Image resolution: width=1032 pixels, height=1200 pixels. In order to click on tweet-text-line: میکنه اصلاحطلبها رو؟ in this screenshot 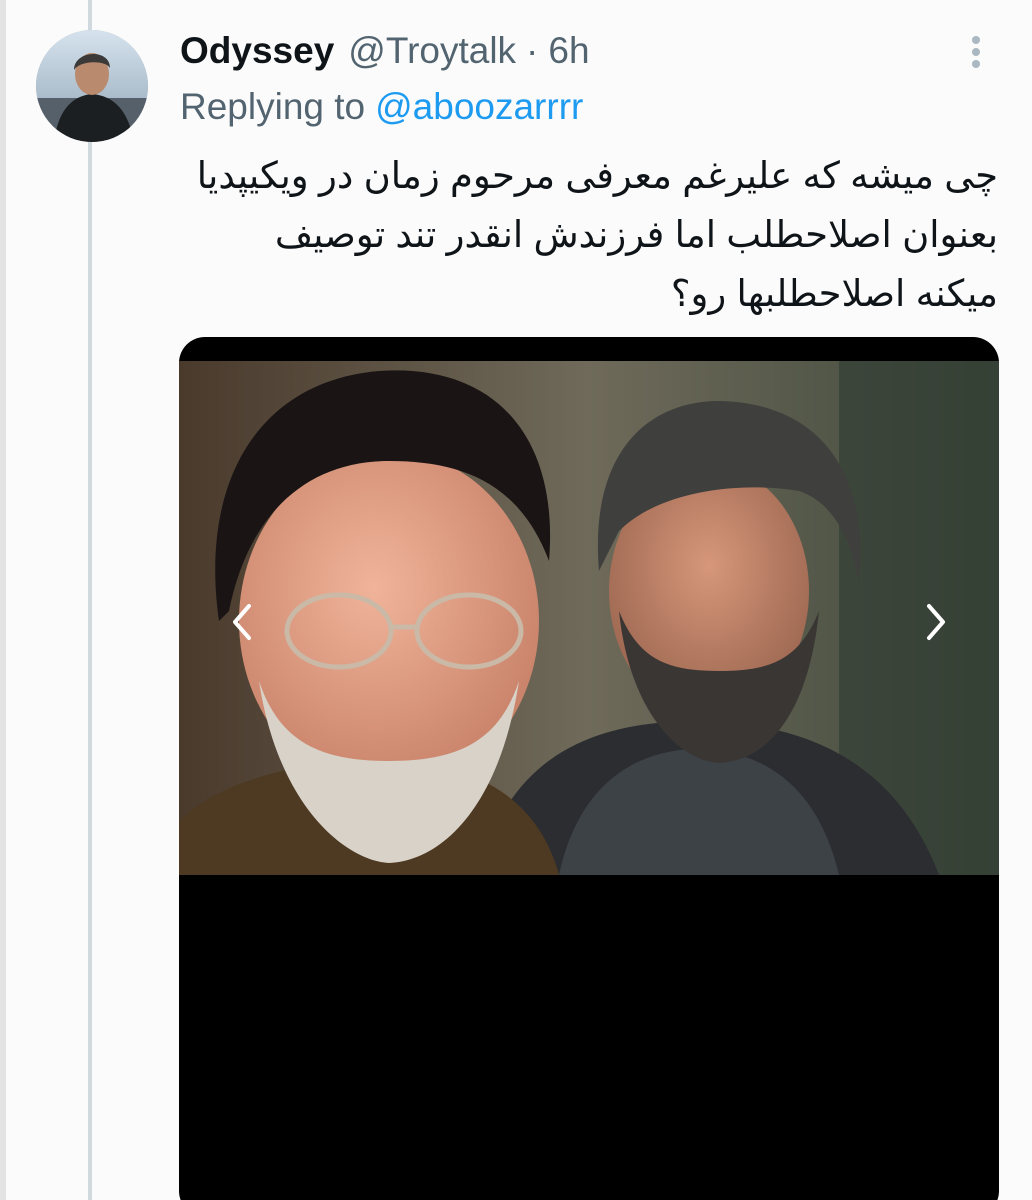, I will do `click(834, 293)`.